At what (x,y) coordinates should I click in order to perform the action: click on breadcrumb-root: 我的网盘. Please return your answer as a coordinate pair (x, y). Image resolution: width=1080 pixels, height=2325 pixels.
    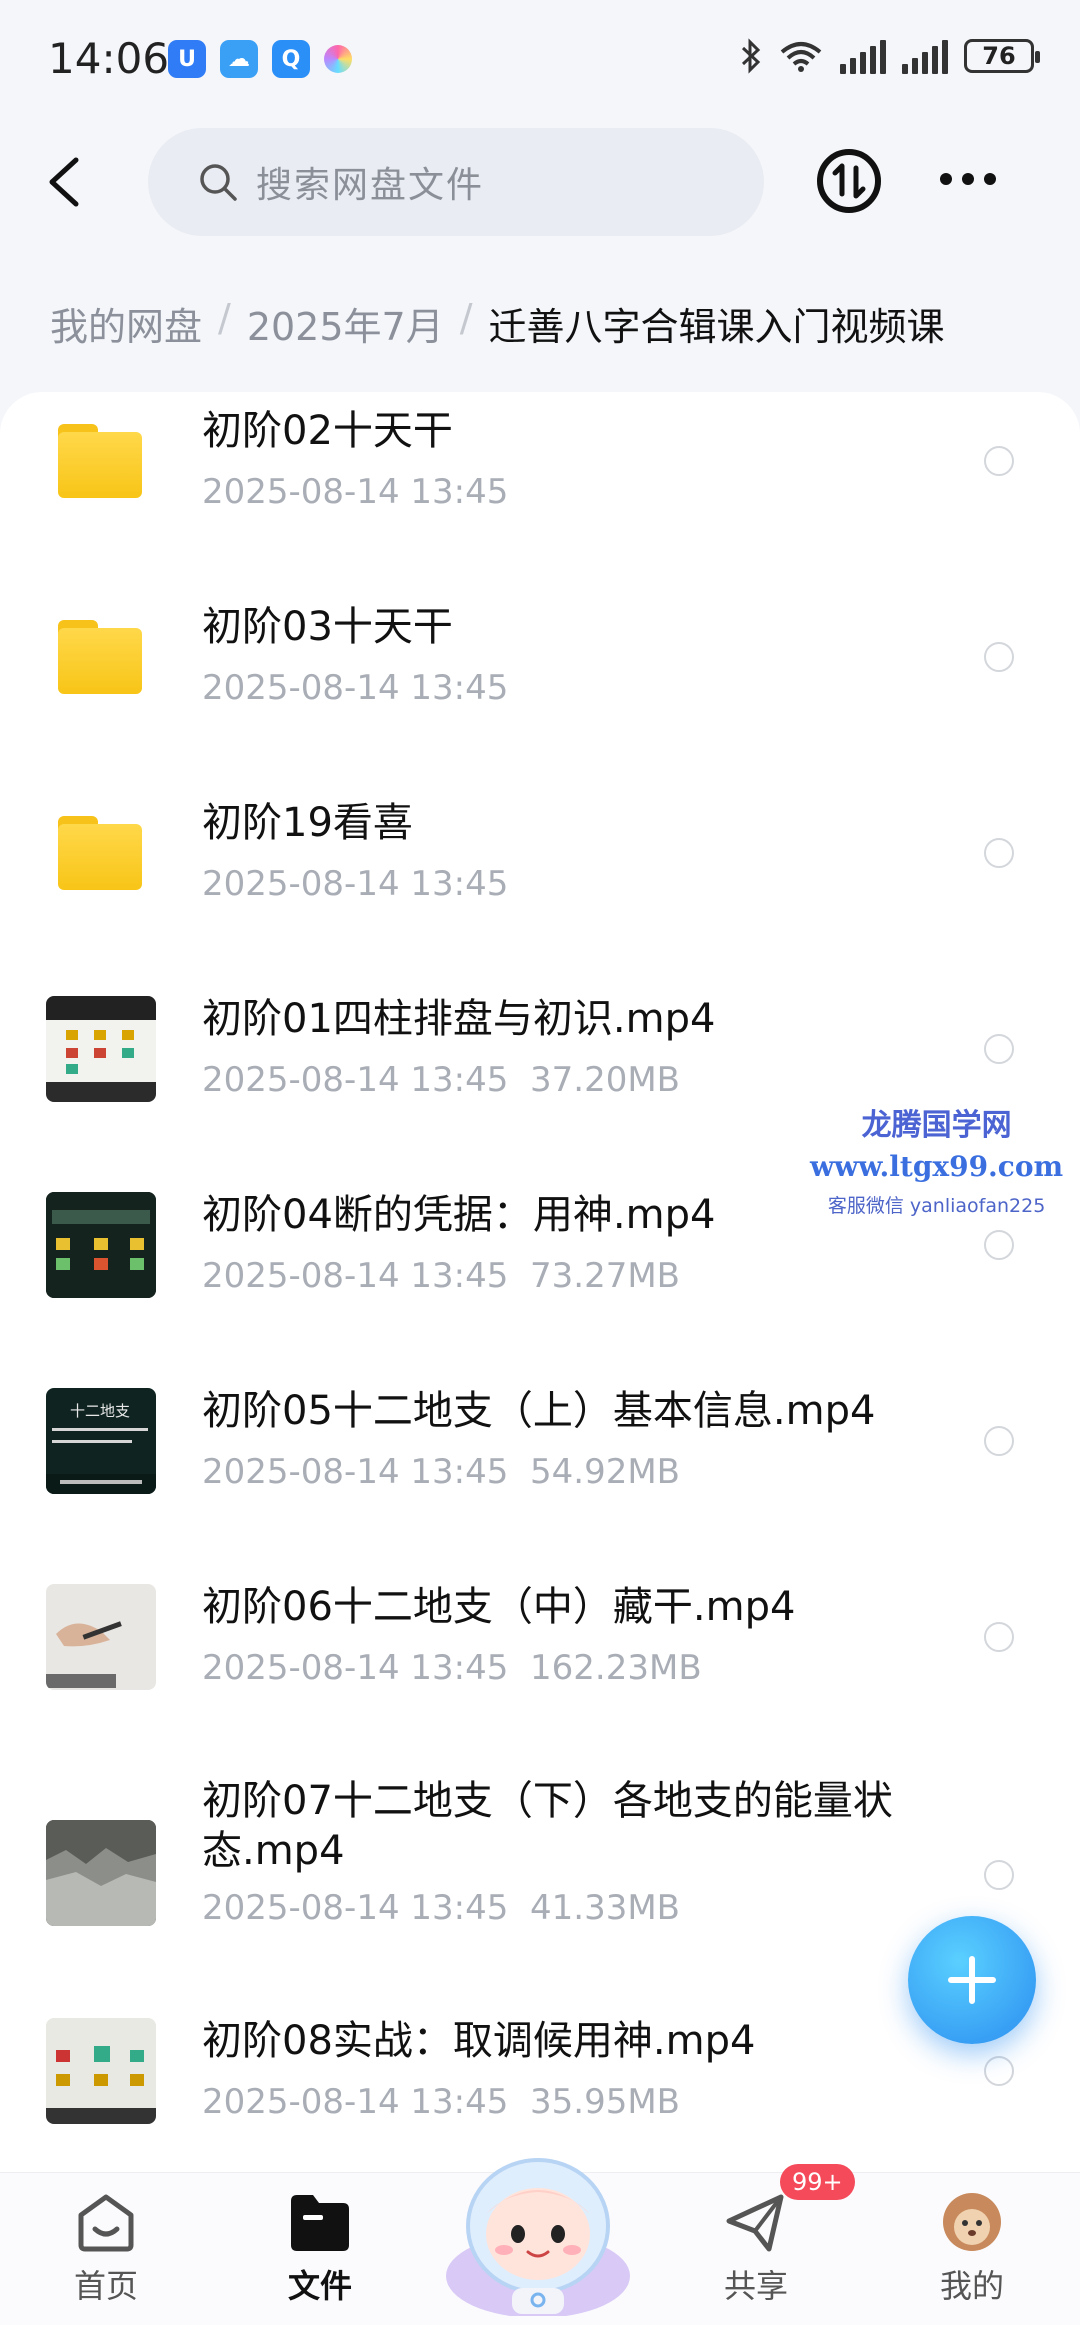
    Looking at the image, I should click on (126, 323).